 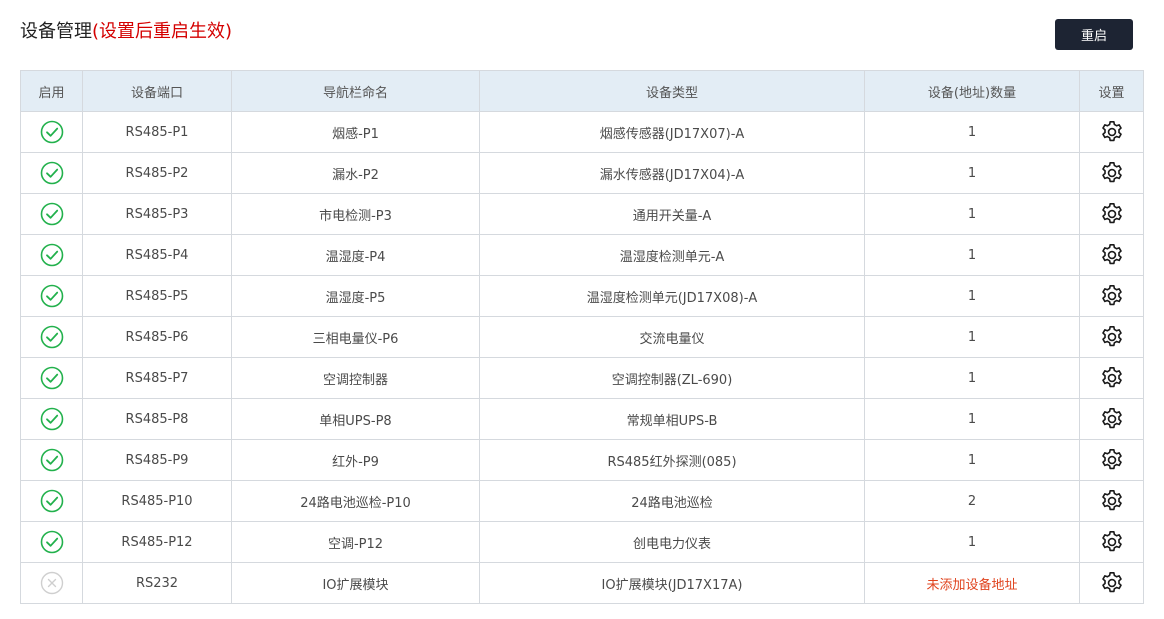 What do you see at coordinates (1094, 34) in the screenshot?
I see `restart-button: 重启` at bounding box center [1094, 34].